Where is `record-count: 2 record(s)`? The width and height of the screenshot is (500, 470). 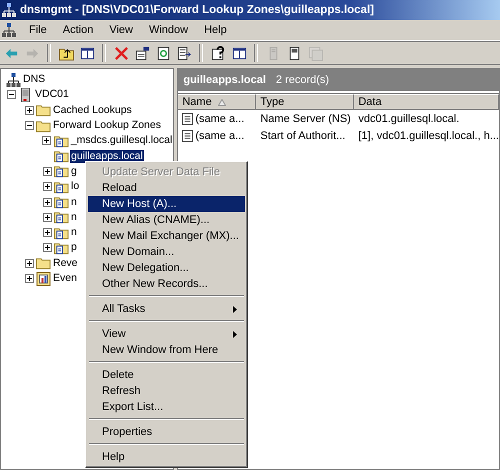 record-count: 2 record(s) is located at coordinates (303, 80).